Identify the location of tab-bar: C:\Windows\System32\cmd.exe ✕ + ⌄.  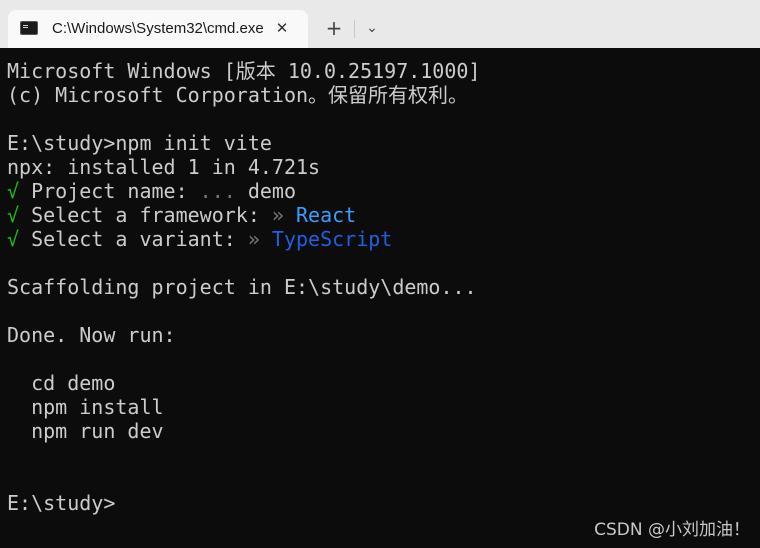
(380, 24).